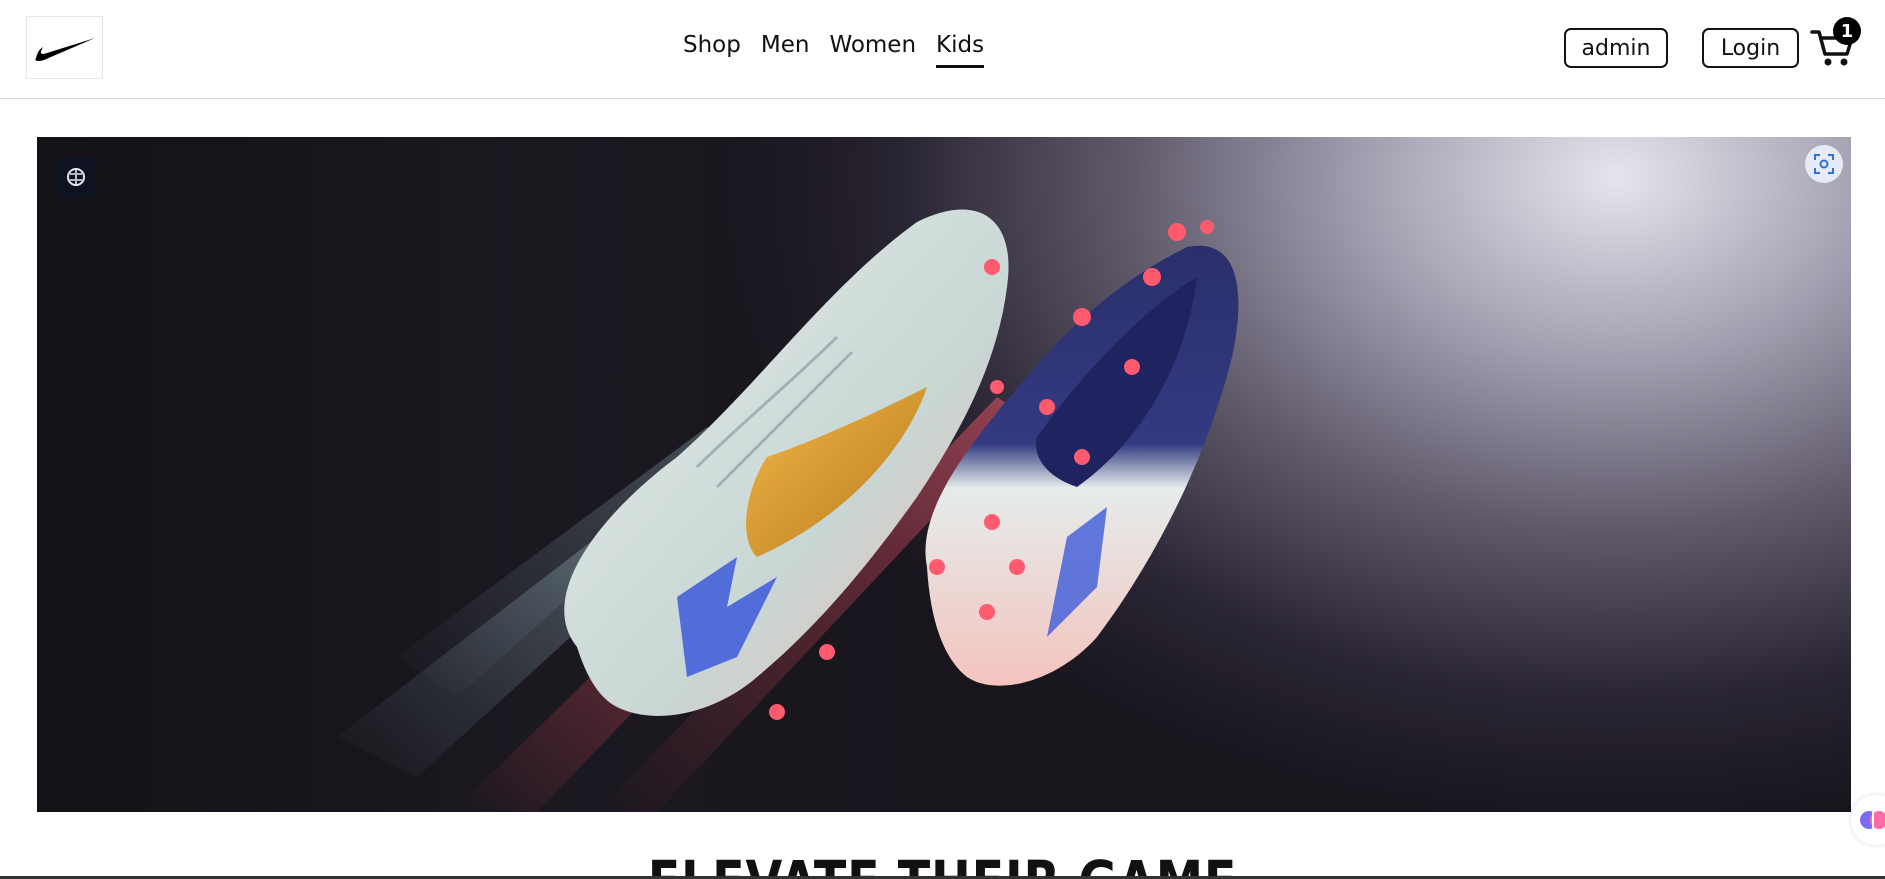  I want to click on cart-count-badge: 1, so click(1847, 31).